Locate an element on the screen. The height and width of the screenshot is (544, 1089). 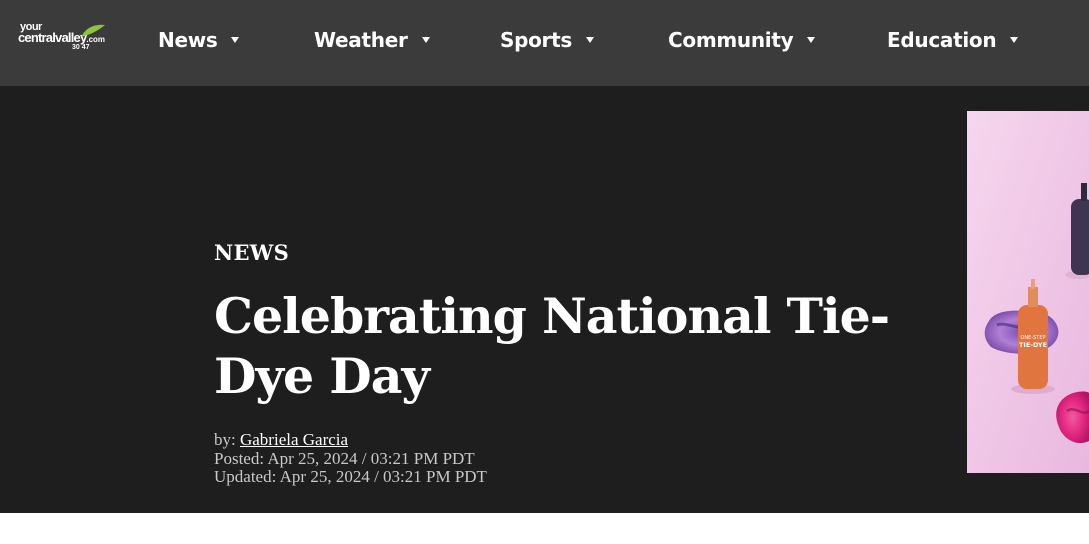
nav-item-weather: Weather is located at coordinates (372, 40).